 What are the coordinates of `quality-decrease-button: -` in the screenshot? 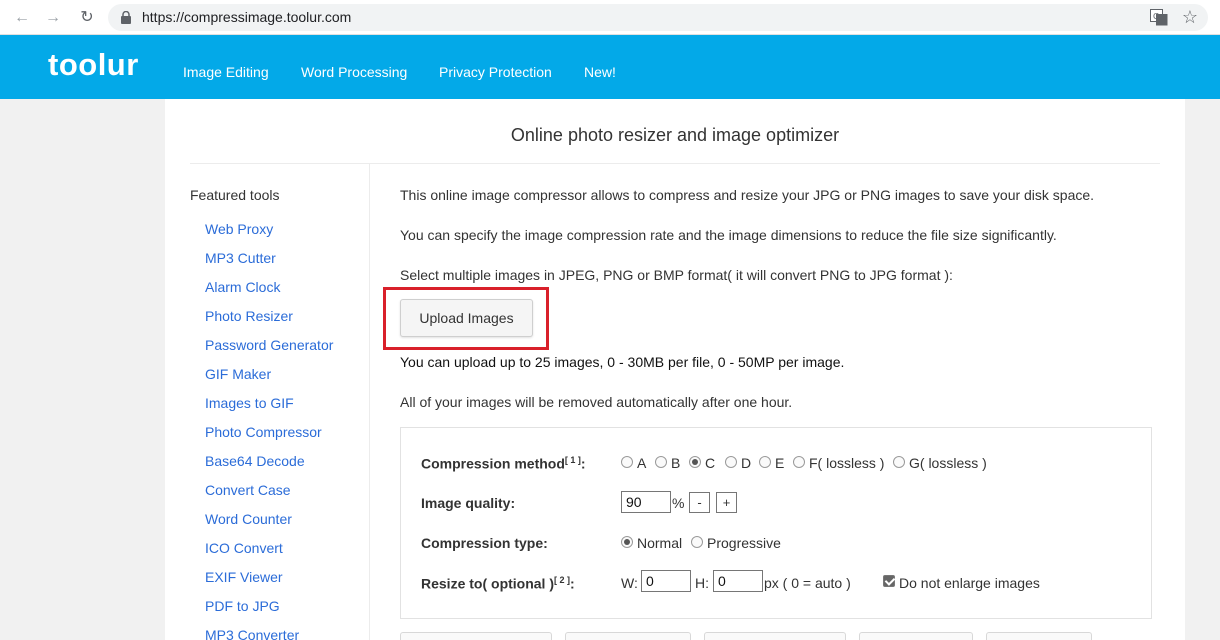 It's located at (699, 502).